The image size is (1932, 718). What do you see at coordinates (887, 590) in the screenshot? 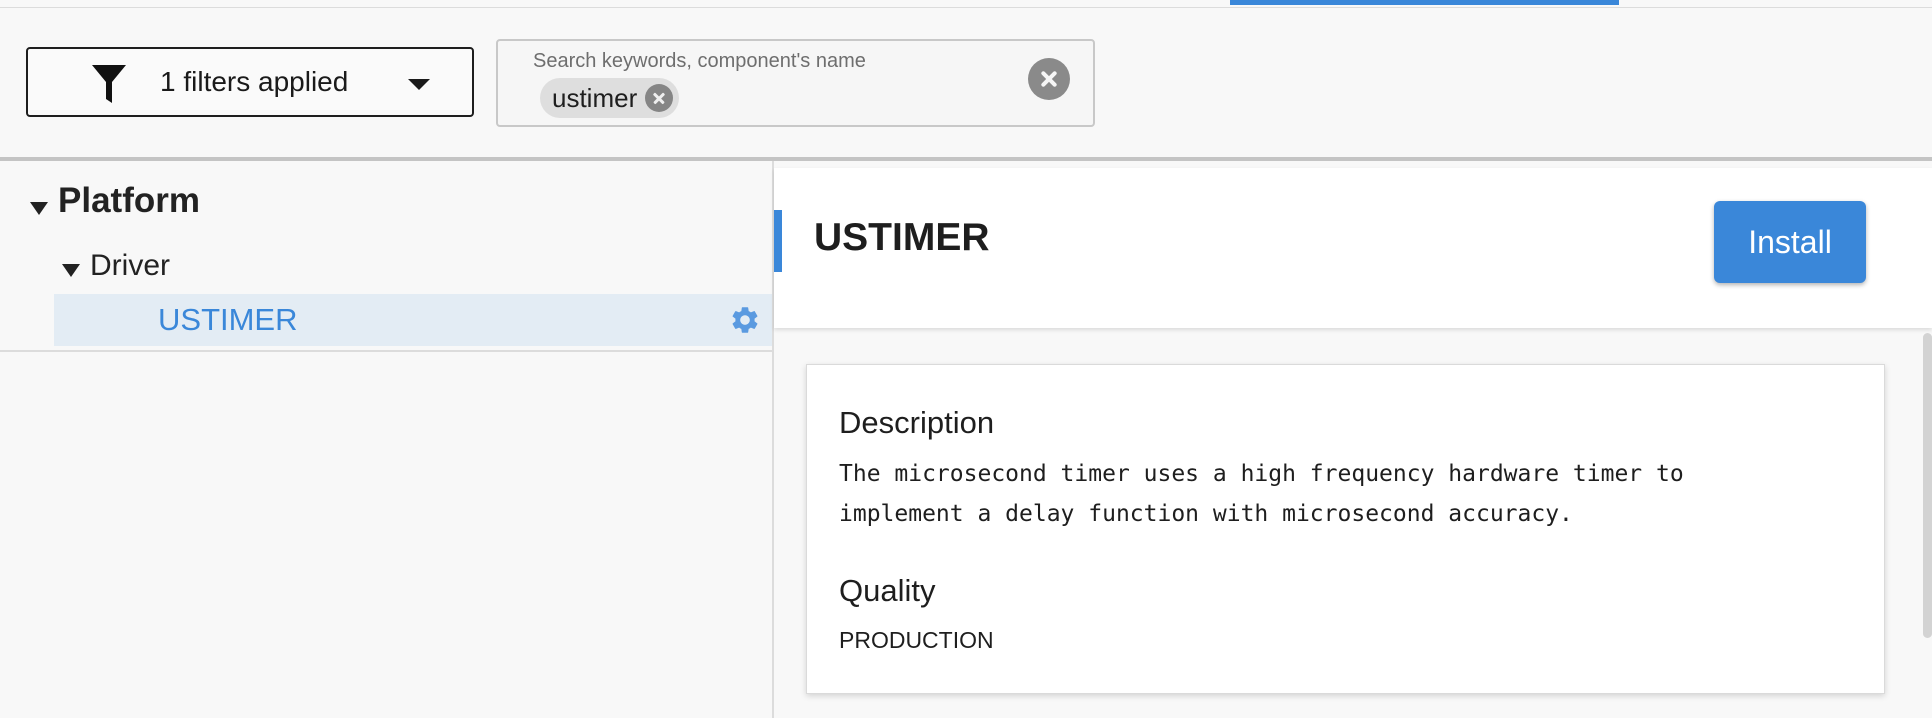
I see `quality-heading: Quality` at bounding box center [887, 590].